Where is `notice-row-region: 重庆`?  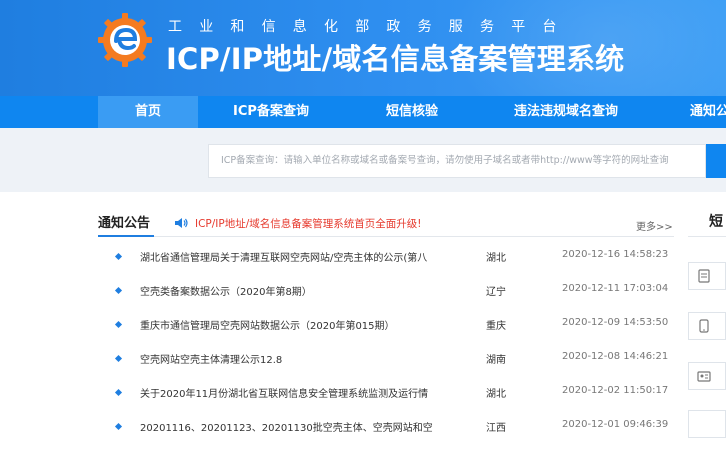 notice-row-region: 重庆 is located at coordinates (496, 326).